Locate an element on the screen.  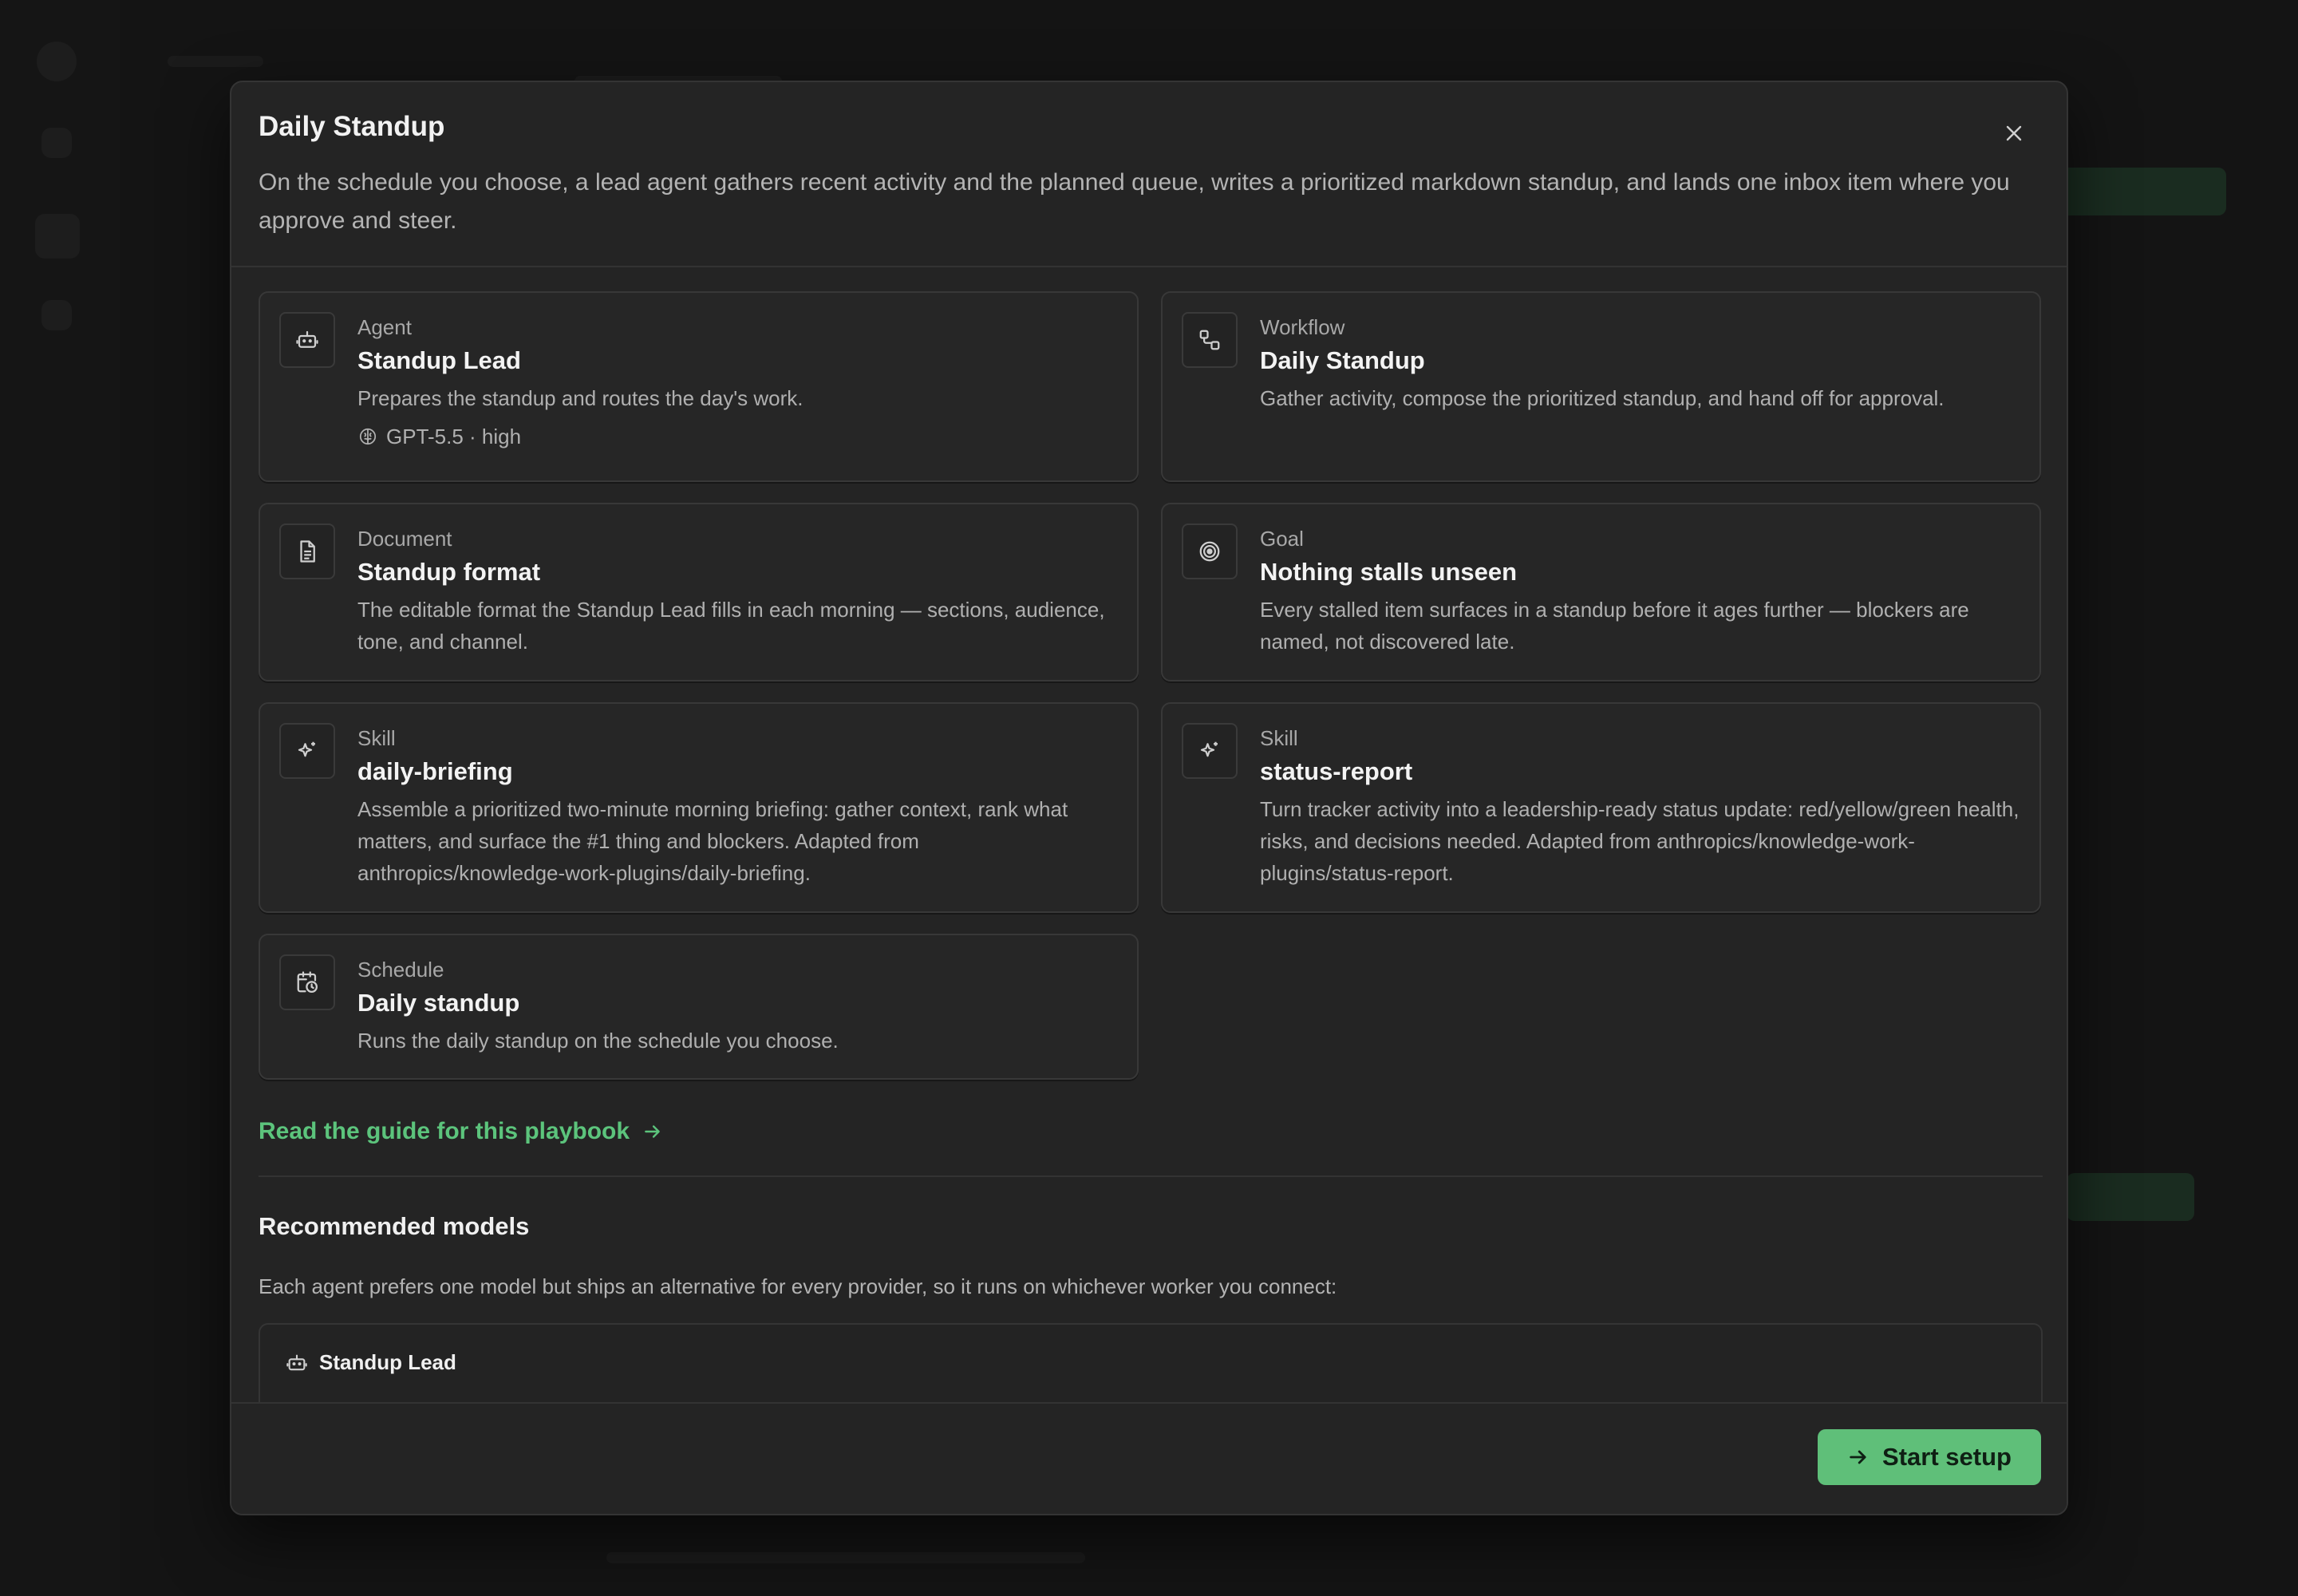
card-kind: Schedule is located at coordinates (401, 970).